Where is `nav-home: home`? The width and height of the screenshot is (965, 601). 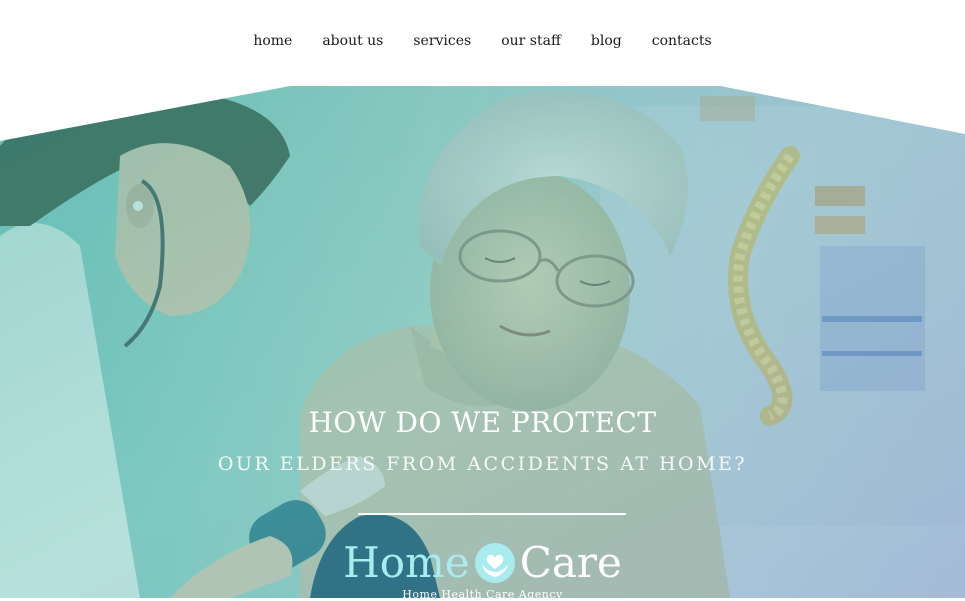
nav-home: home is located at coordinates (272, 41).